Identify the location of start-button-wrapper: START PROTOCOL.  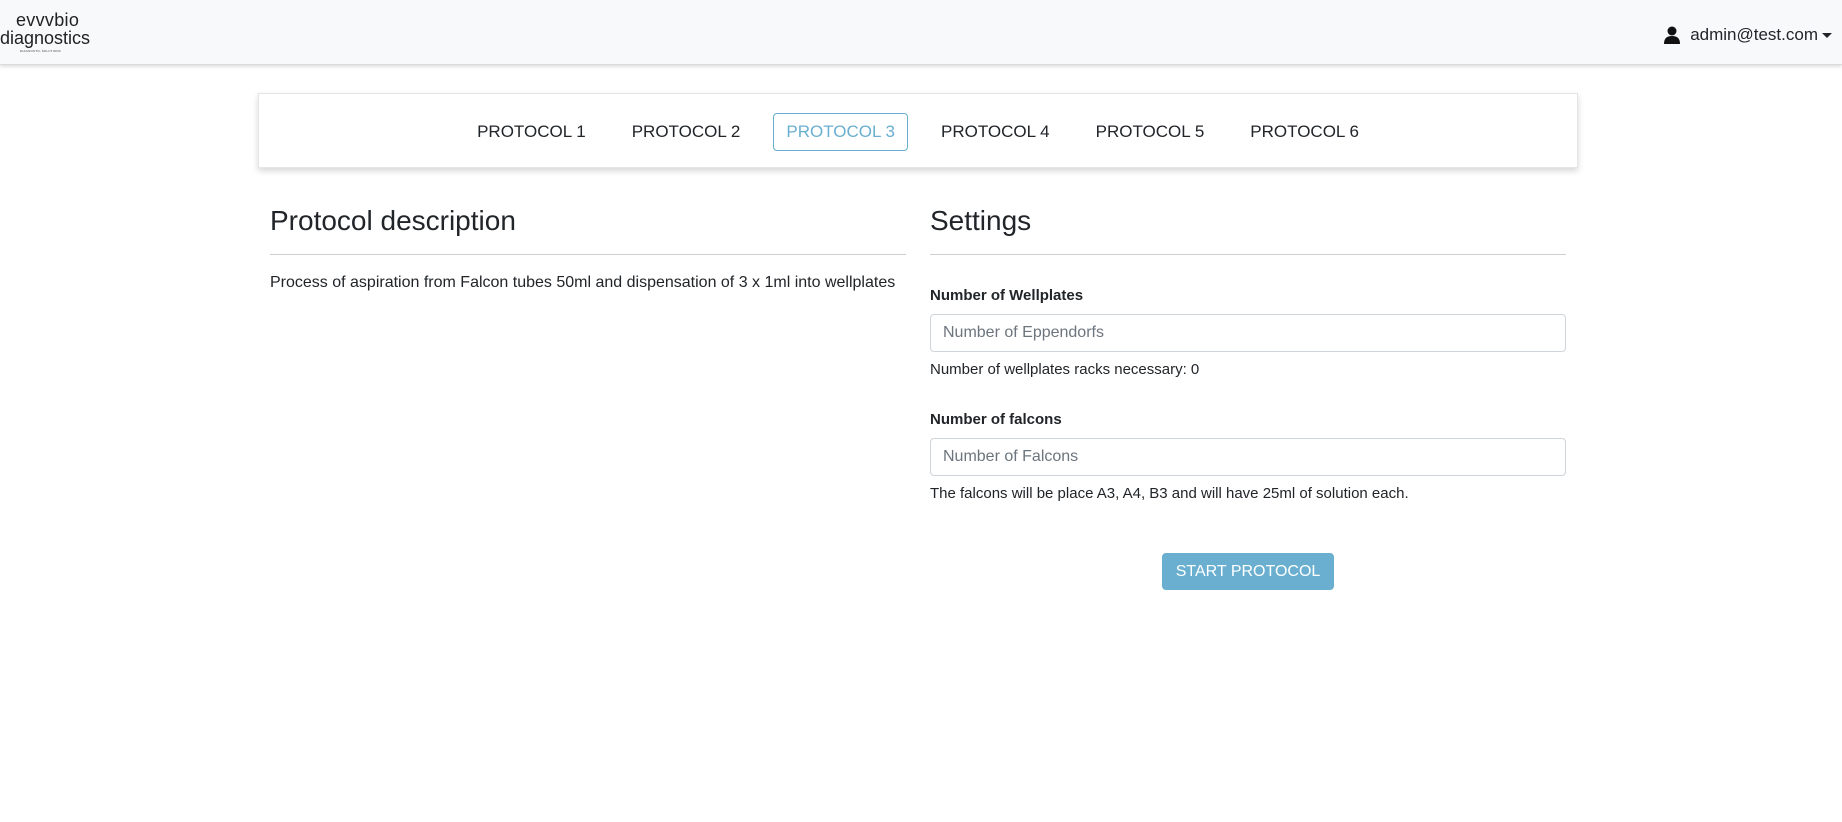
(1248, 571).